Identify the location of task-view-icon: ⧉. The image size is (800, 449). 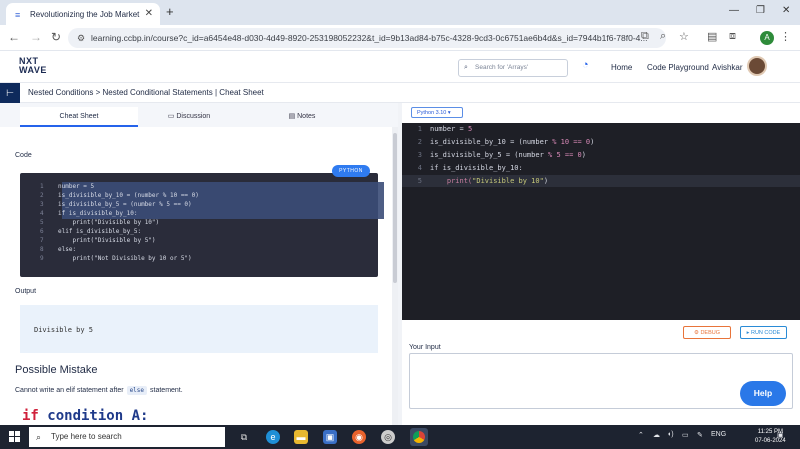
(244, 437).